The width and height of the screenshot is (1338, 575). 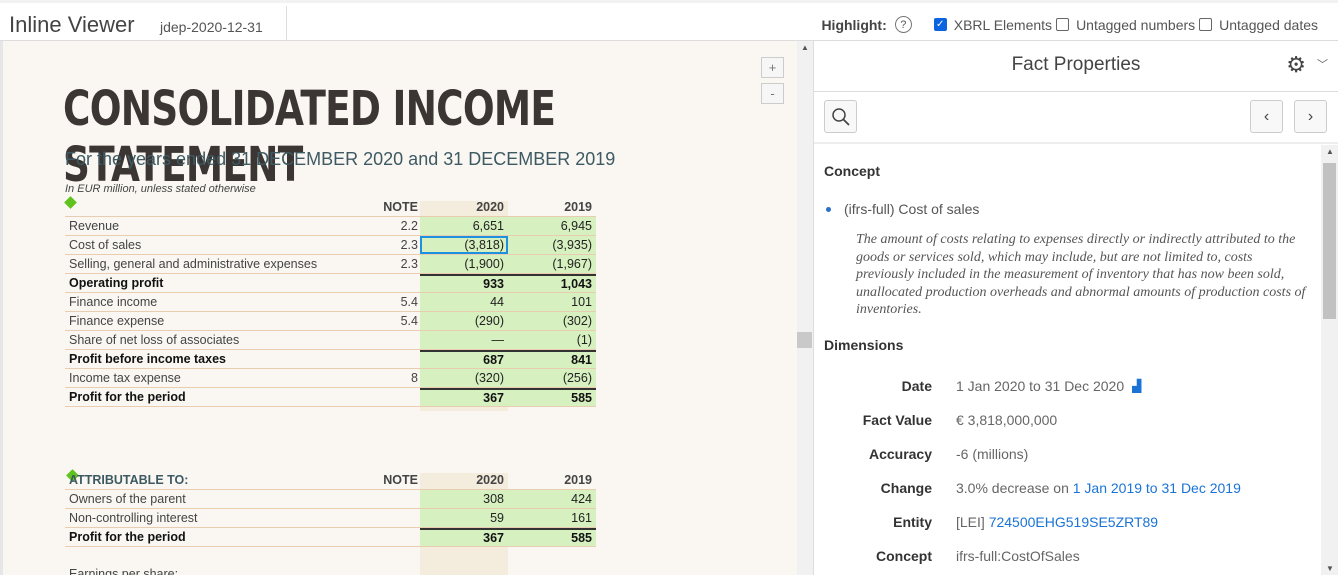 What do you see at coordinates (1135, 25) in the screenshot?
I see `untagged-numbers-label: Untagged numbers` at bounding box center [1135, 25].